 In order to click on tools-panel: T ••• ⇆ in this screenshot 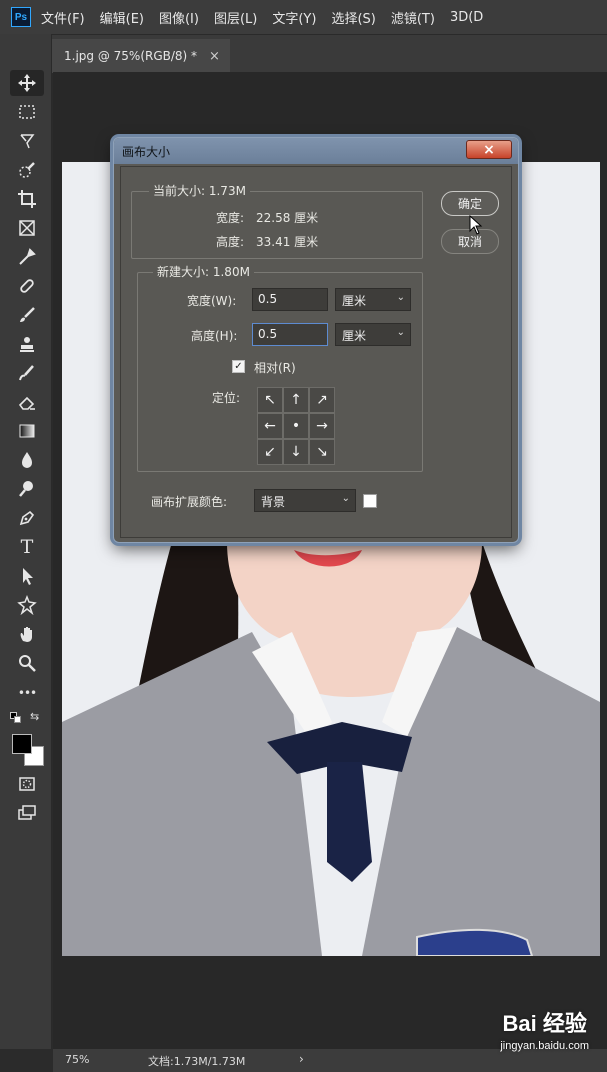, I will do `click(26, 541)`.